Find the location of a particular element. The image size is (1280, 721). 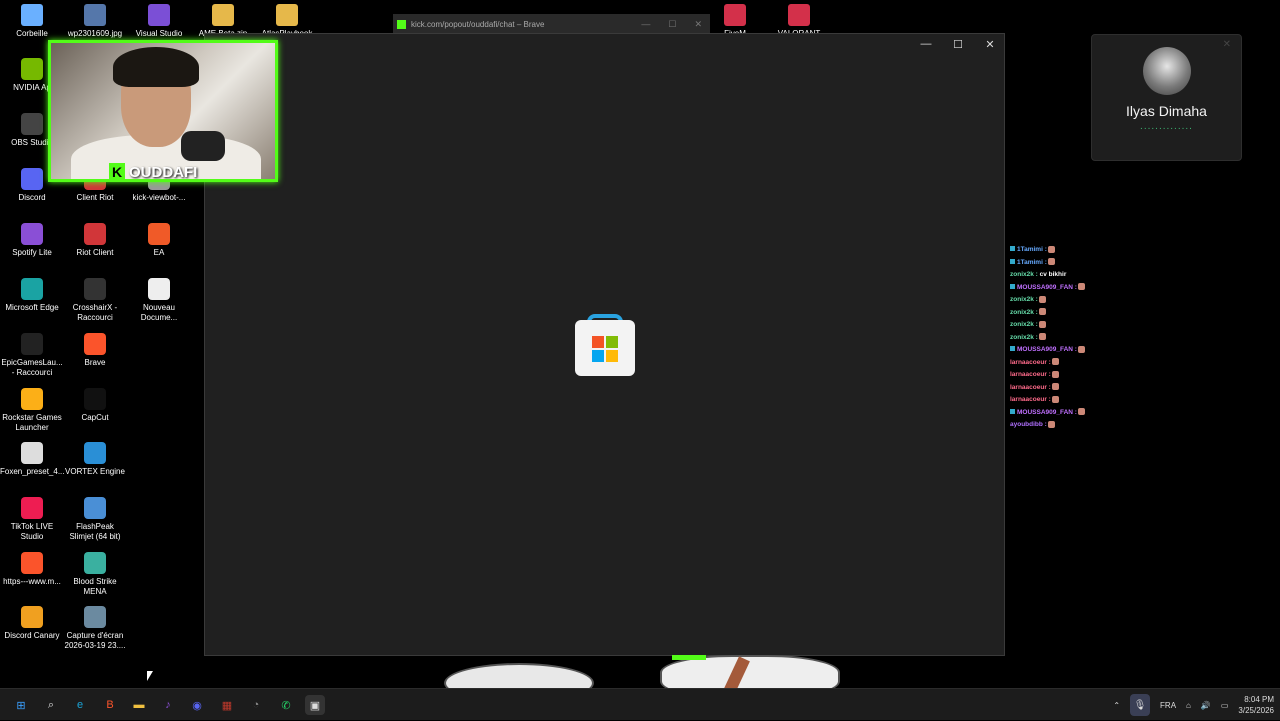

accent-bar is located at coordinates (689, 657).